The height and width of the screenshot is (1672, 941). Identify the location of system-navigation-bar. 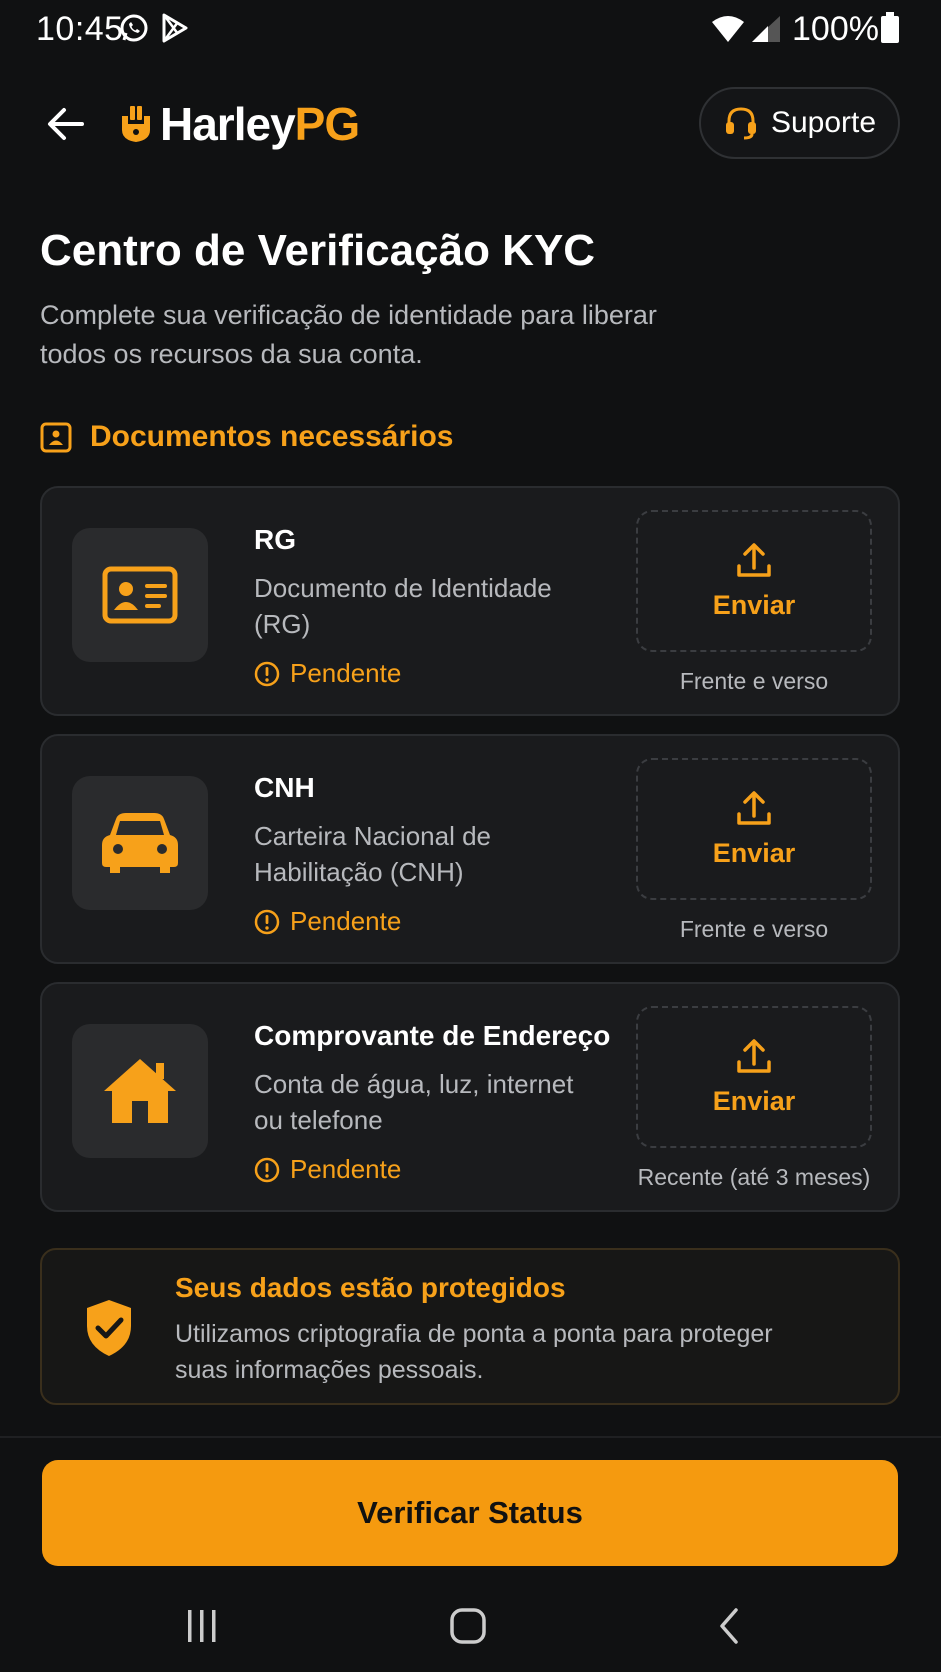
(470, 1626).